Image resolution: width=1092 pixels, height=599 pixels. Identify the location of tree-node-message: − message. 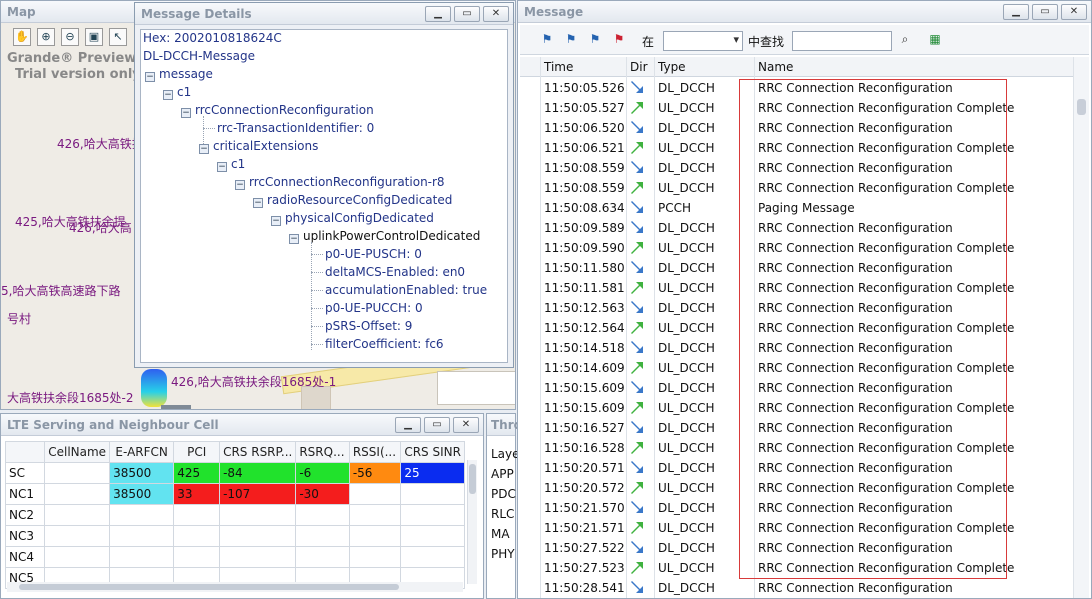
(179, 74).